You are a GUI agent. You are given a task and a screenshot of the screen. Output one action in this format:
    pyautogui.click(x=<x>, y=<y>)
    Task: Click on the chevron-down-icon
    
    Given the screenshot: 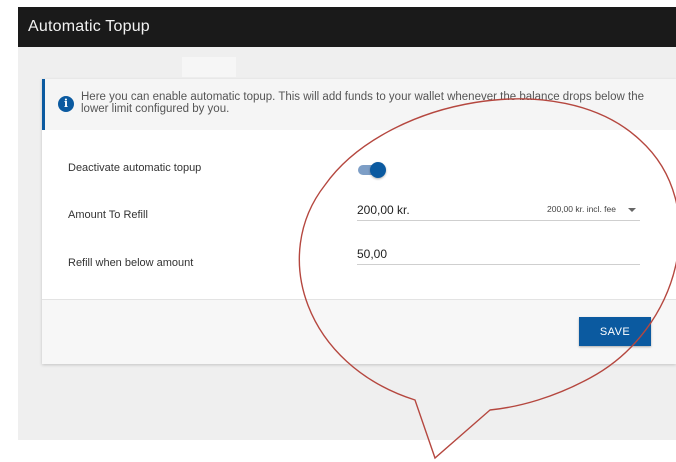 What is the action you would take?
    pyautogui.click(x=632, y=210)
    